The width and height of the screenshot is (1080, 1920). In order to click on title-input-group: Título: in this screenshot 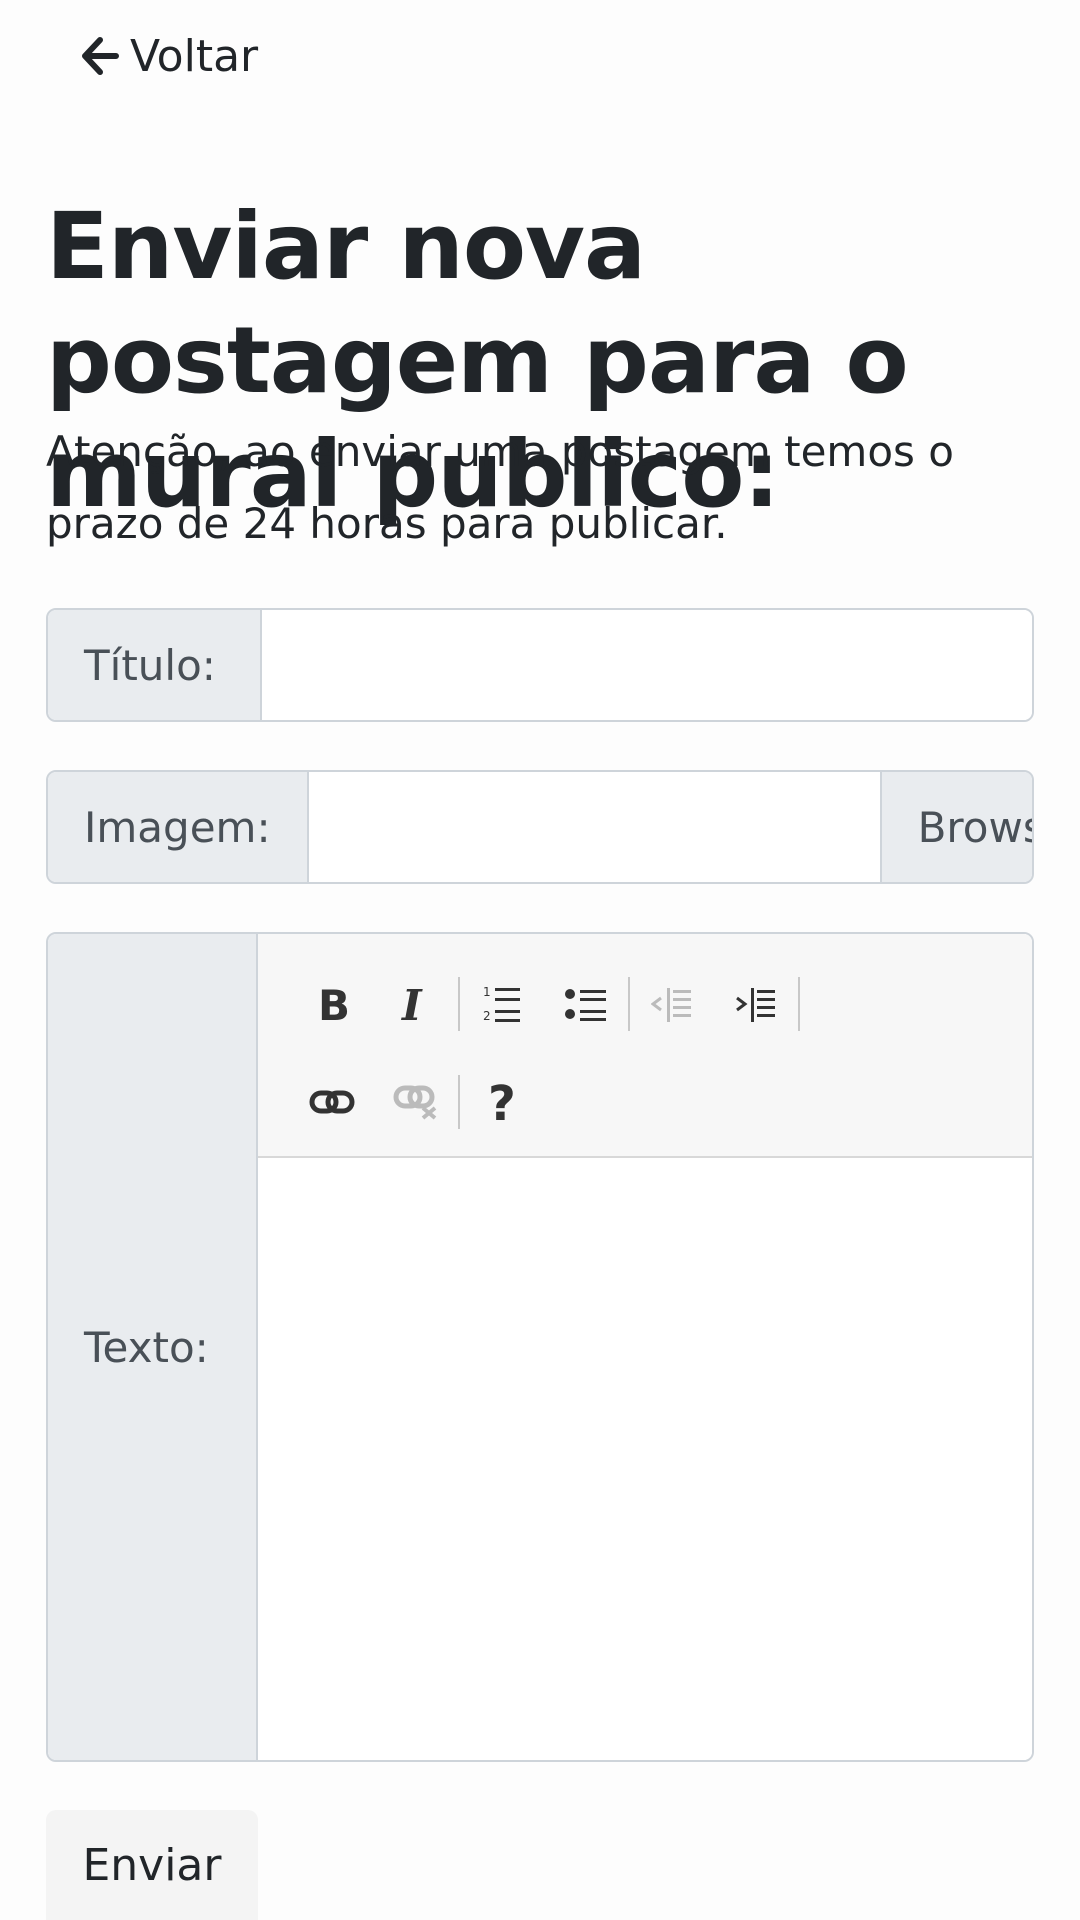, I will do `click(540, 665)`.